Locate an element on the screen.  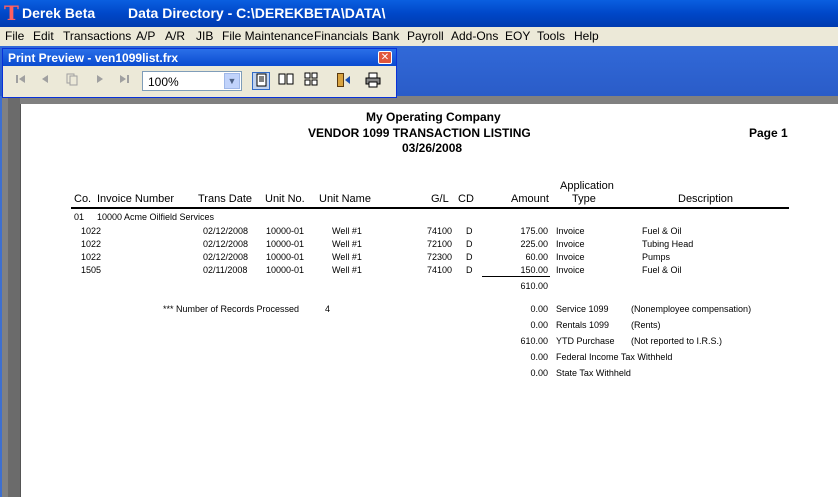
row-gl: 72300 is located at coordinates (440, 257).